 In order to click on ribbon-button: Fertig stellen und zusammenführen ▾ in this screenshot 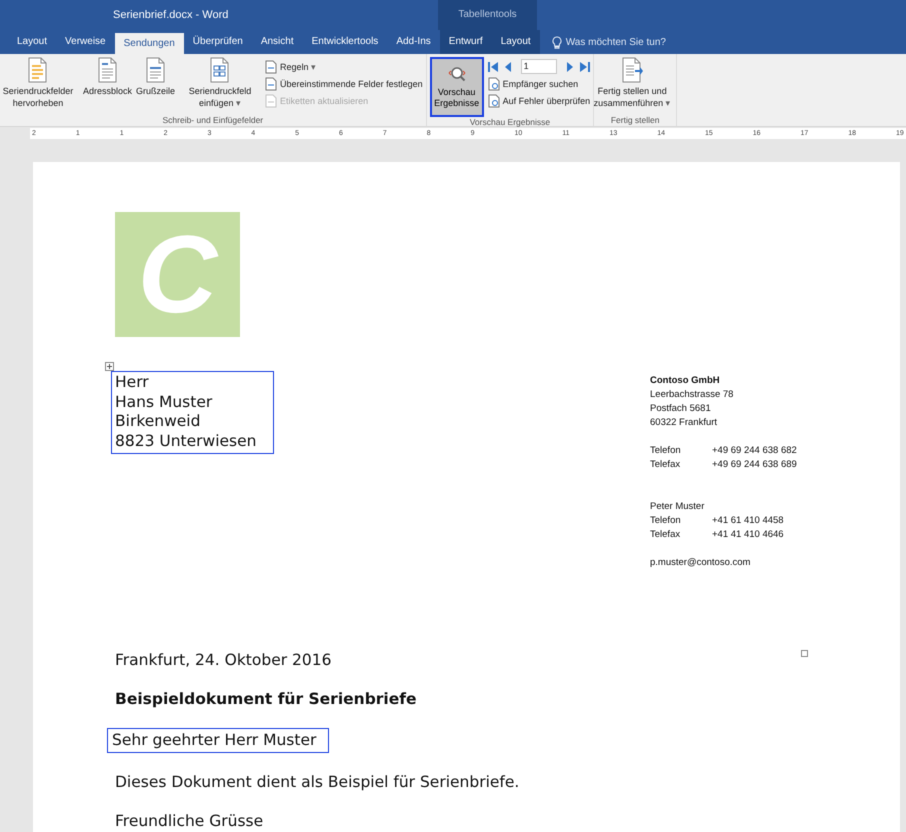, I will do `click(632, 83)`.